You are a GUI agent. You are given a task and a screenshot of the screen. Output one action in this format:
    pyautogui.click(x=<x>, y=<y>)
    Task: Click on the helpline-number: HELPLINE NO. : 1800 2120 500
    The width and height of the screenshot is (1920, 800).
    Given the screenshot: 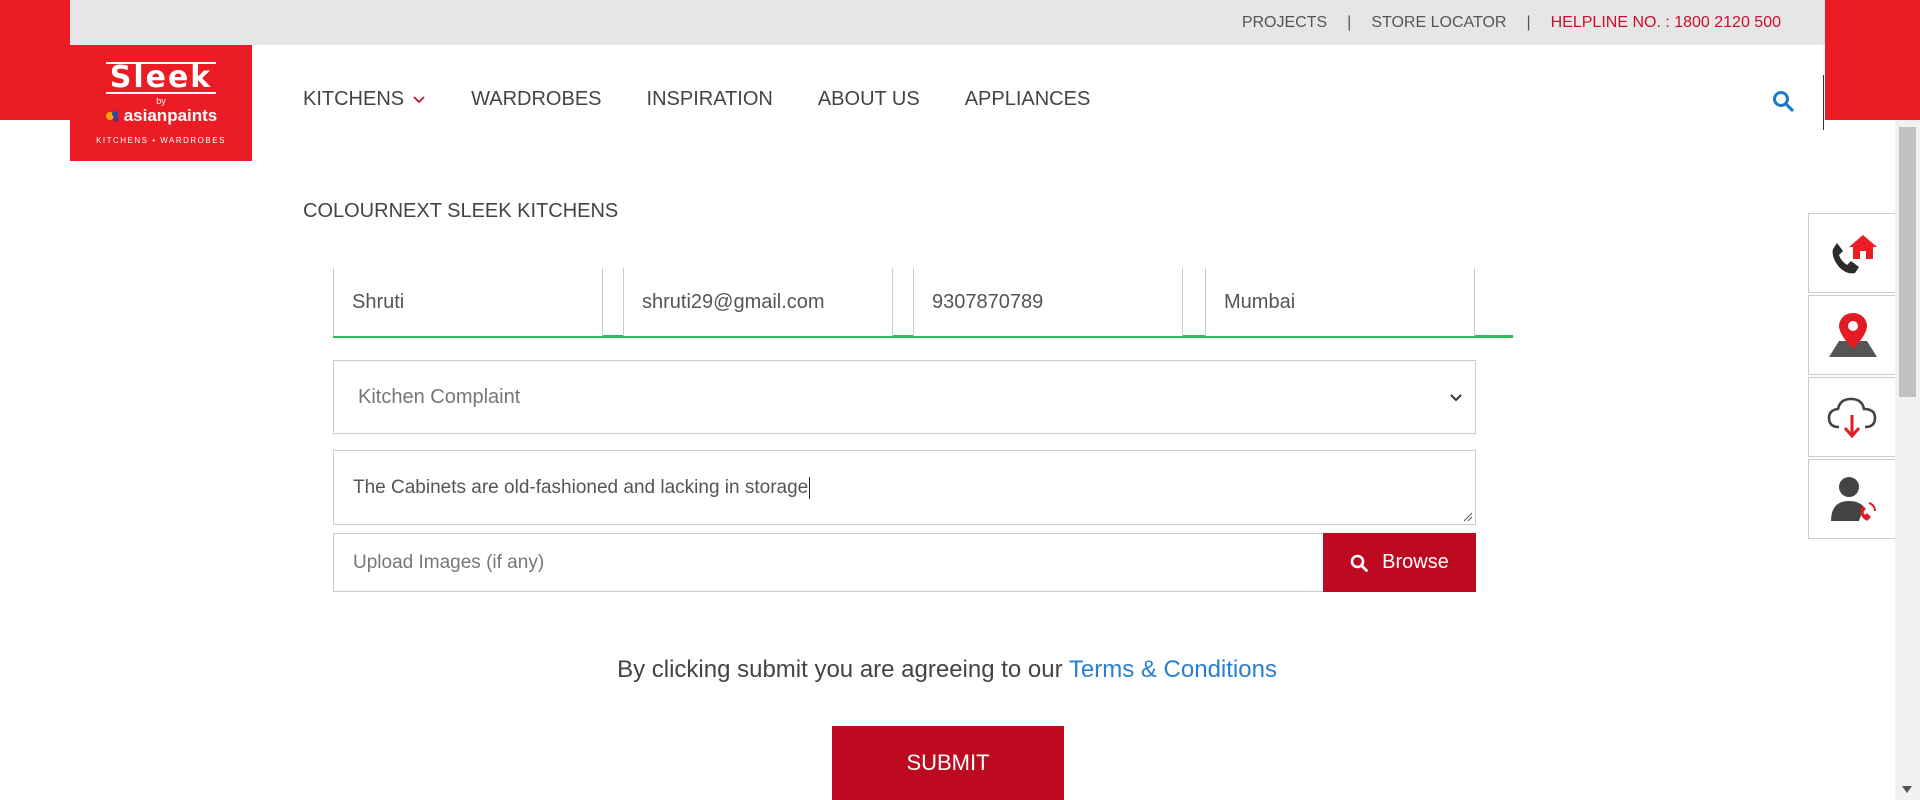 What is the action you would take?
    pyautogui.click(x=1666, y=23)
    